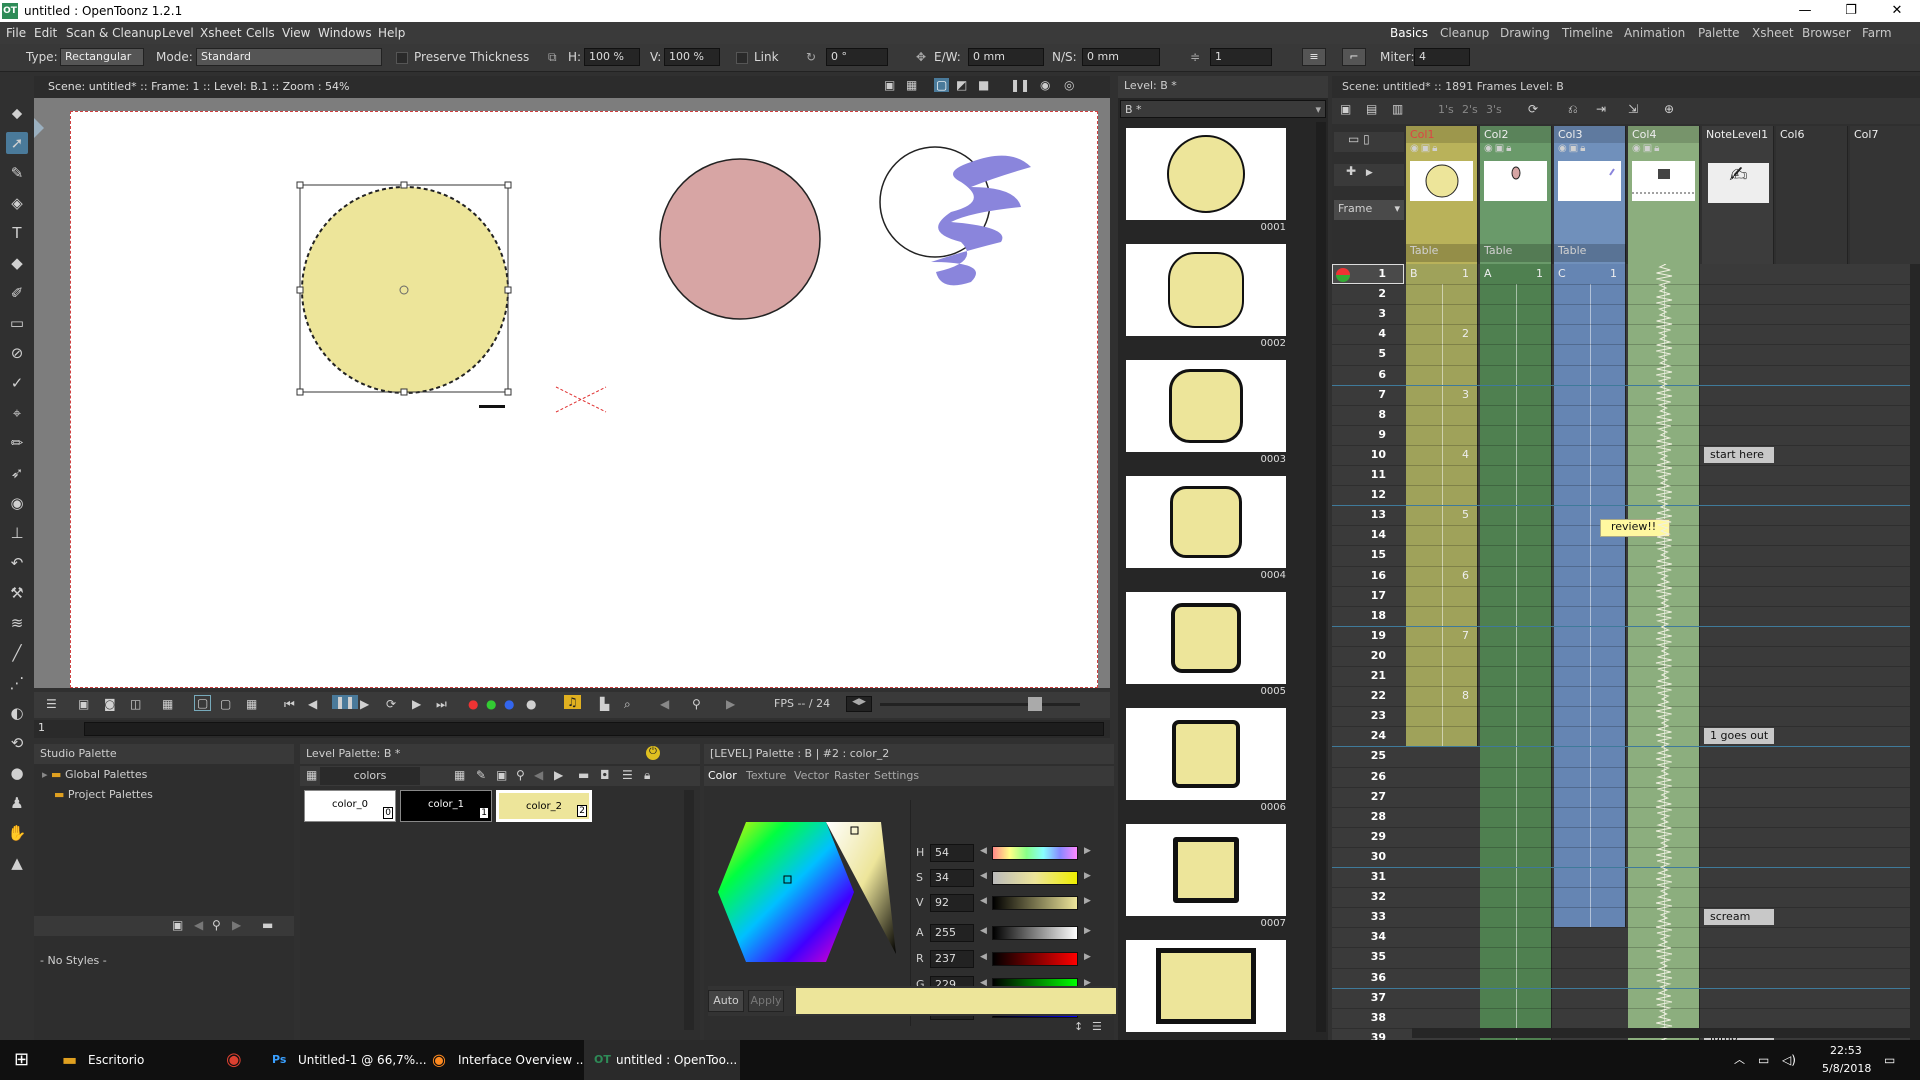  I want to click on link-checkbox, so click(742, 58).